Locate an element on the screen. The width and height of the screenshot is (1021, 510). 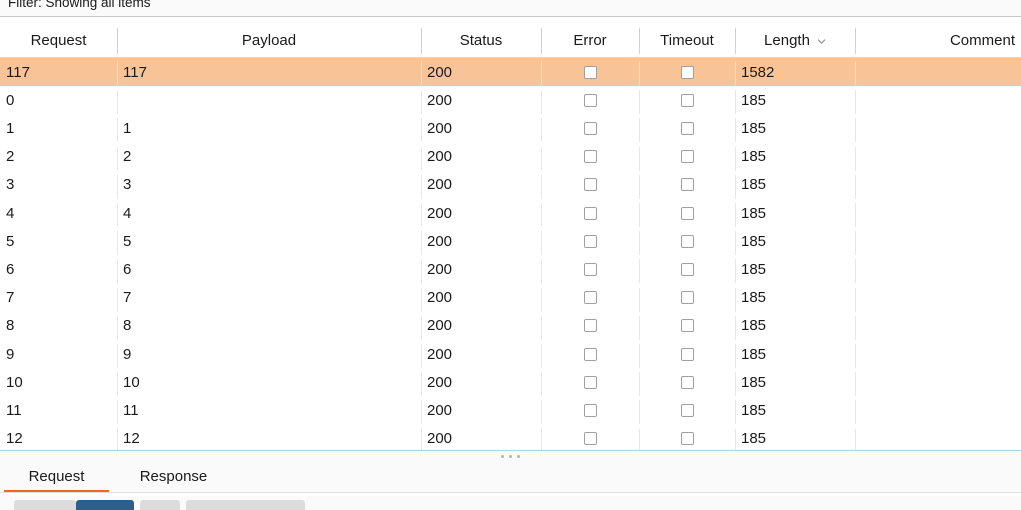
table-row: 9 9 200 185 is located at coordinates (510, 354).